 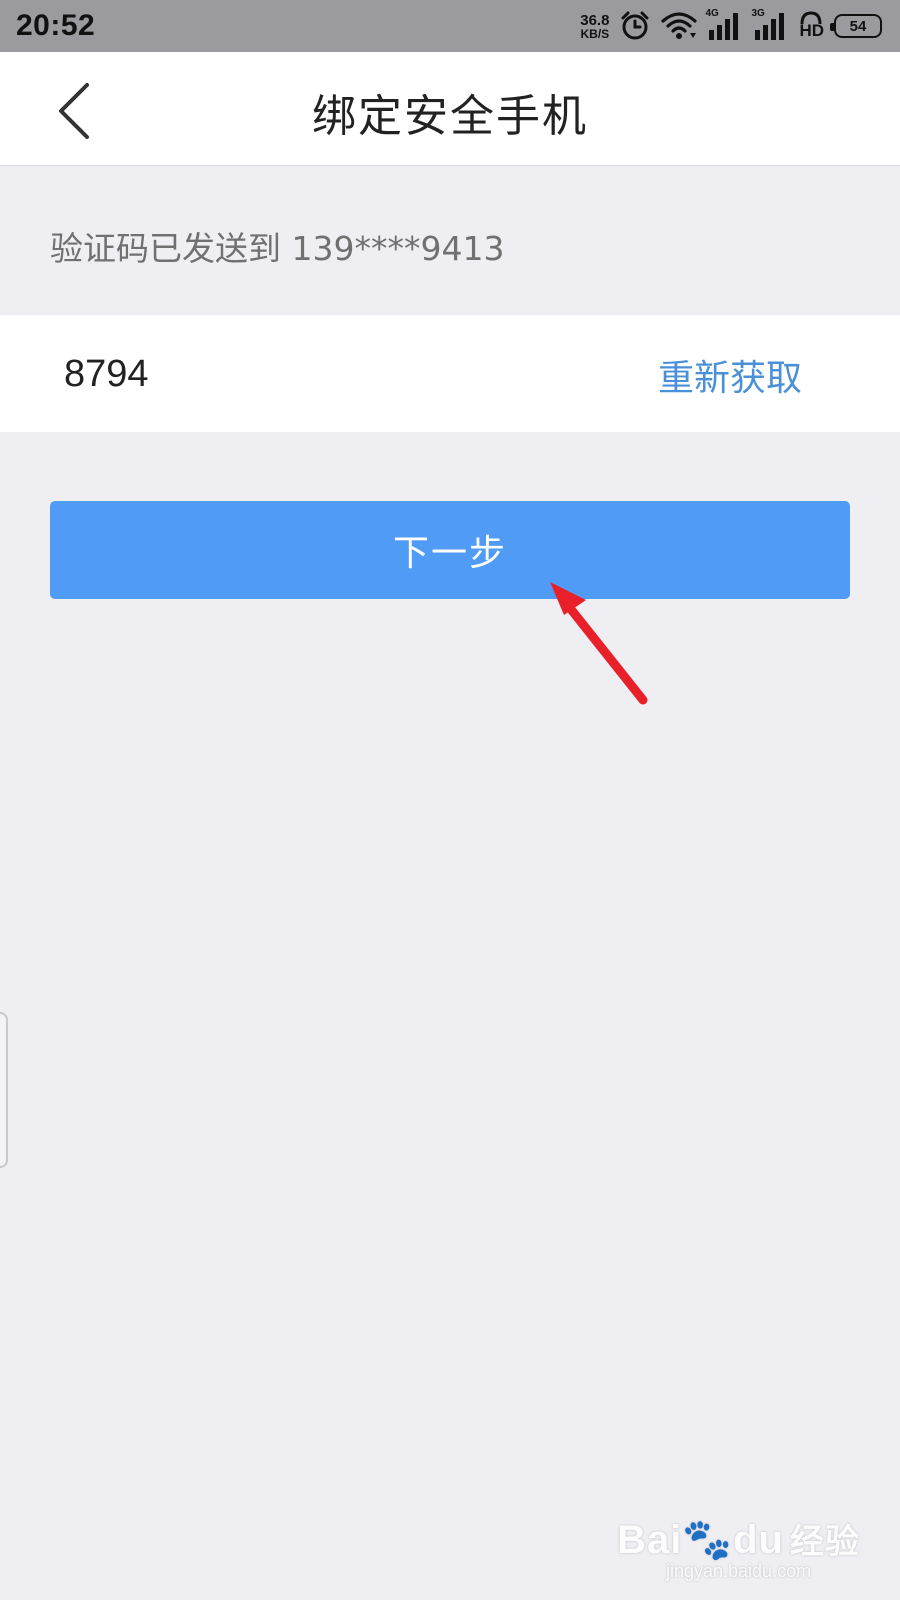 I want to click on sim2-network-tag: 3G, so click(x=758, y=13).